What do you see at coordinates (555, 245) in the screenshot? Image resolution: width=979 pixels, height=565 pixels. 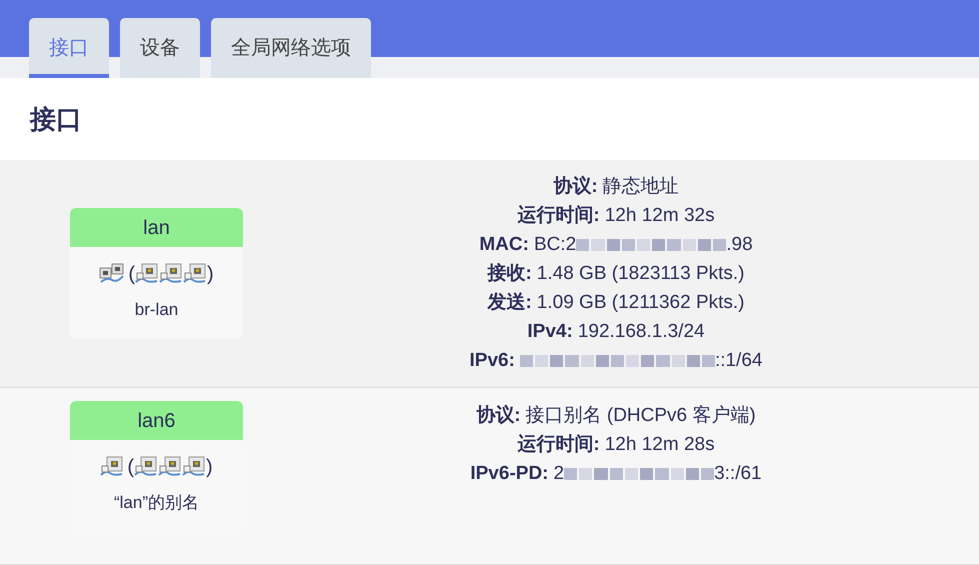 I see `detail-value: BC:2` at bounding box center [555, 245].